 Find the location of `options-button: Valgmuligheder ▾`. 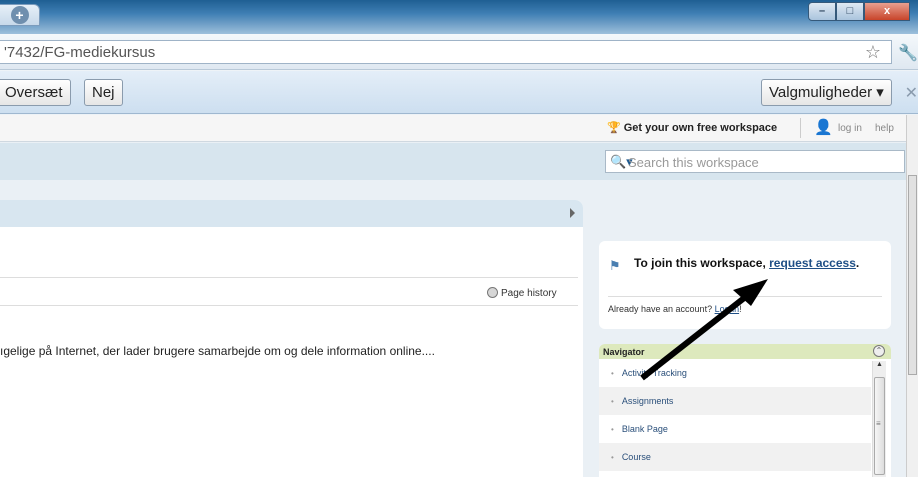

options-button: Valgmuligheder ▾ is located at coordinates (826, 92).